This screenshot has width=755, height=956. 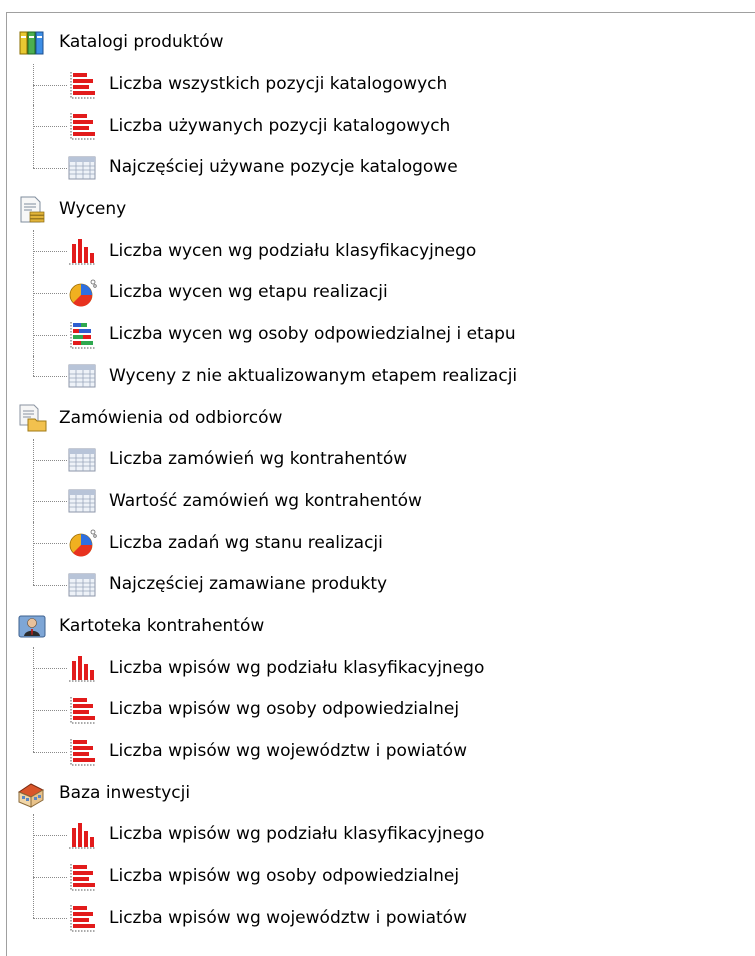 I want to click on building-icon, so click(x=32, y=793).